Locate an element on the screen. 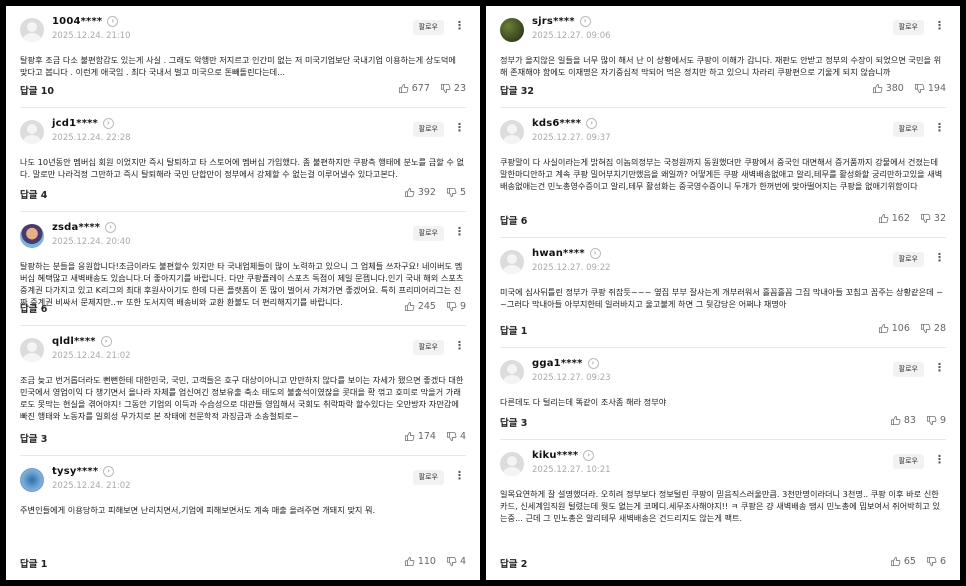  username: hwan**** › is located at coordinates (566, 253).